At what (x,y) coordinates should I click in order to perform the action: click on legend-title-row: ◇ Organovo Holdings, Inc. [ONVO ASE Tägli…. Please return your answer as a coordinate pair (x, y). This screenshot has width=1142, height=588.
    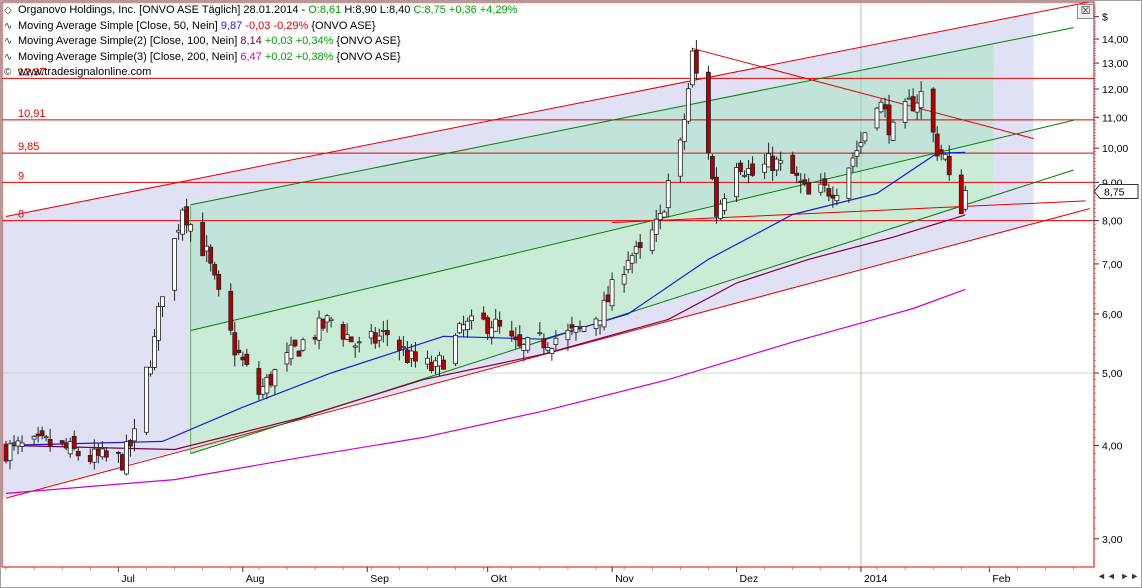
    Looking at the image, I should click on (260, 11).